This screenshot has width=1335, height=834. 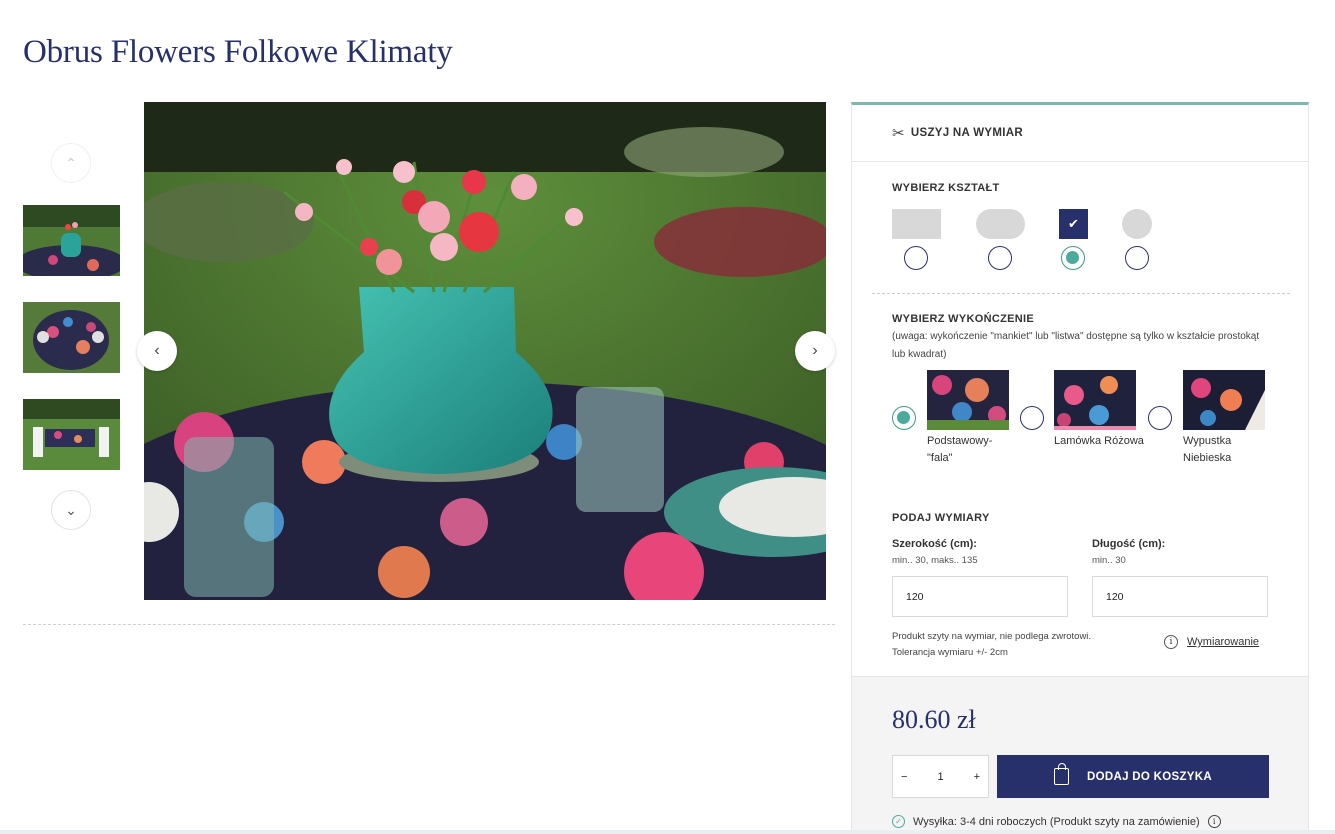 I want to click on width-label: Szerokość (cm):, so click(x=934, y=544).